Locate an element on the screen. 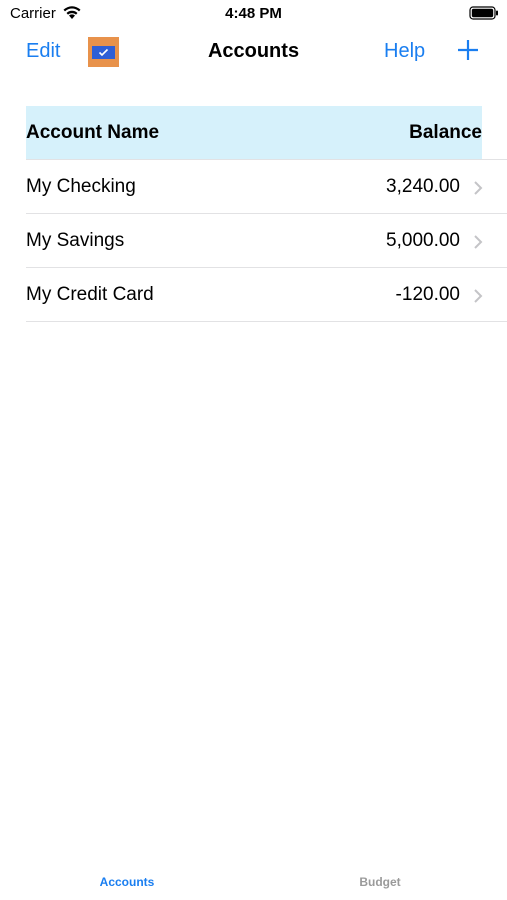 The image size is (507, 900). navigation-bar: Edit Accounts Help is located at coordinates (253, 53).